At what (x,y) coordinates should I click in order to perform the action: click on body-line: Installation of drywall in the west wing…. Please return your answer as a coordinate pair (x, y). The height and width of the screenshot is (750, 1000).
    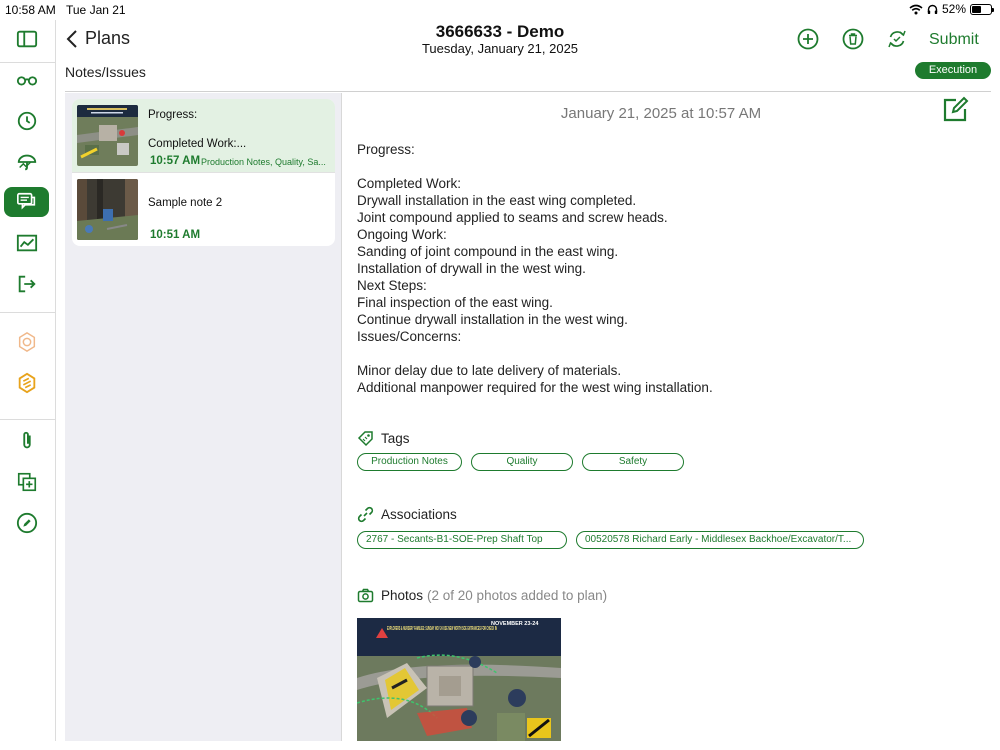
    Looking at the image, I should click on (471, 268).